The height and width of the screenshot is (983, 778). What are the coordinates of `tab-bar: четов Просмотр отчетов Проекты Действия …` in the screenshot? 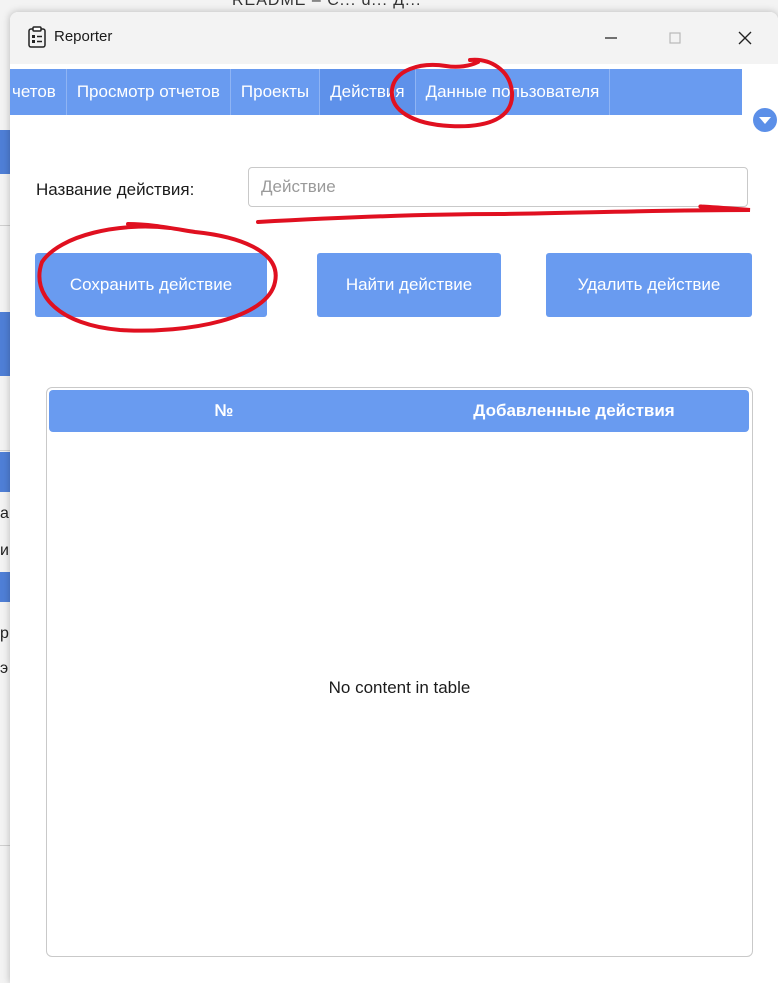 It's located at (376, 92).